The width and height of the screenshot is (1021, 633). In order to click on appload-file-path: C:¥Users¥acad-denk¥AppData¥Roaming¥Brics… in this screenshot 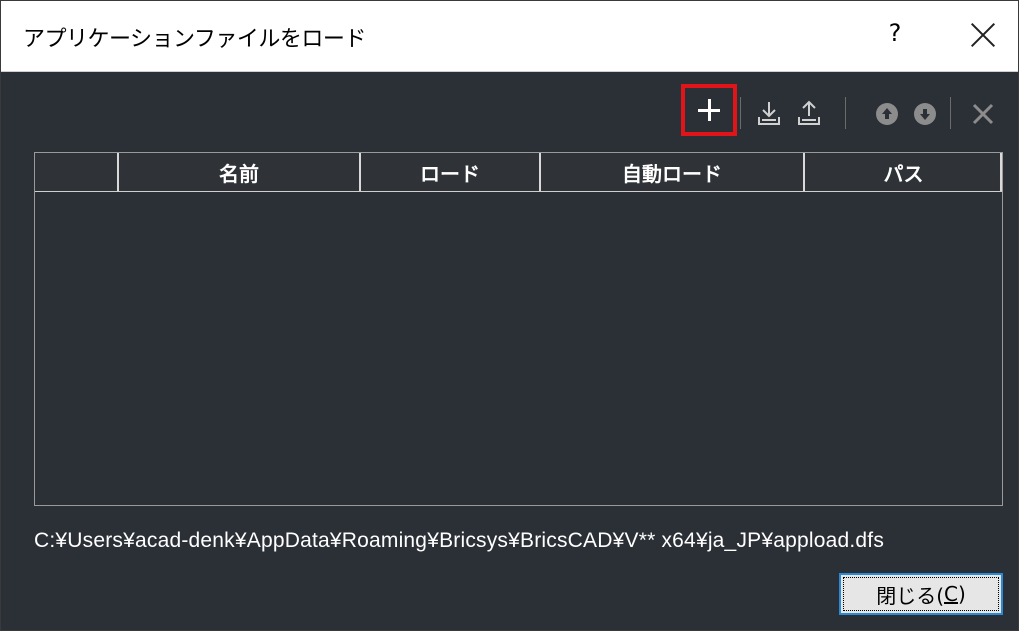, I will do `click(459, 540)`.